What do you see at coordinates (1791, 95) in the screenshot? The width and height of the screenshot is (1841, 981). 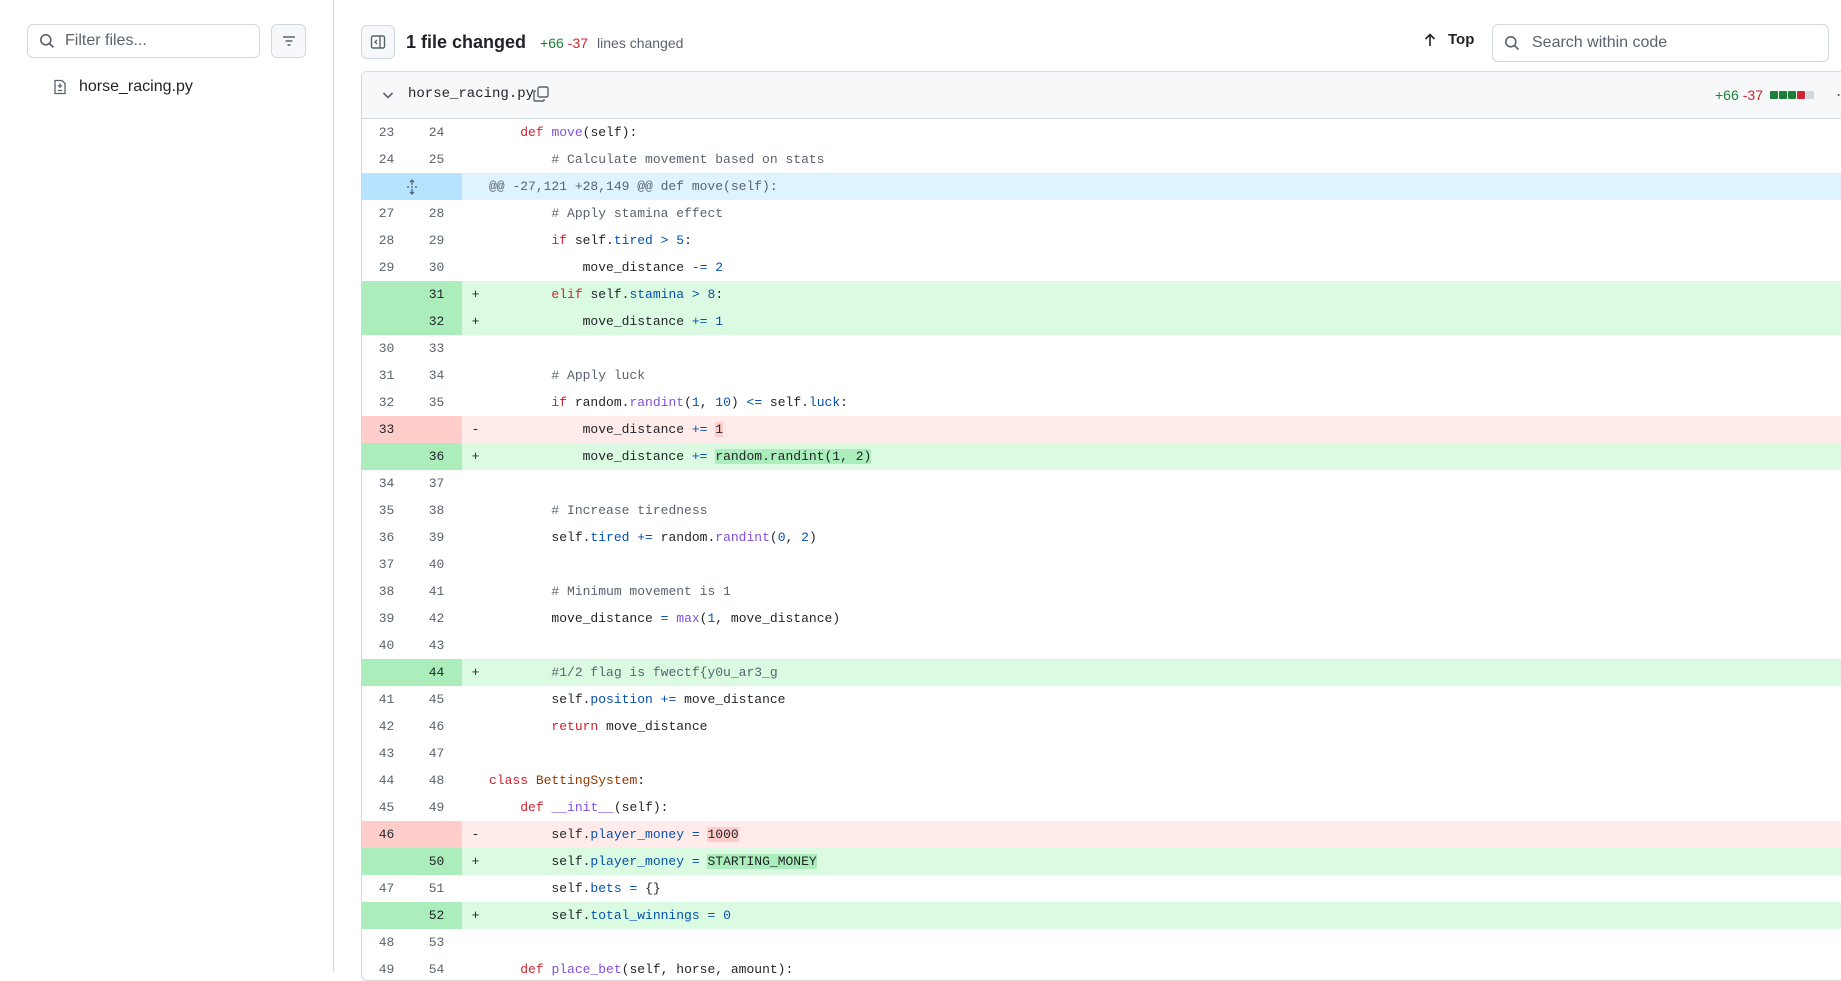 I see `diffstat-block` at bounding box center [1791, 95].